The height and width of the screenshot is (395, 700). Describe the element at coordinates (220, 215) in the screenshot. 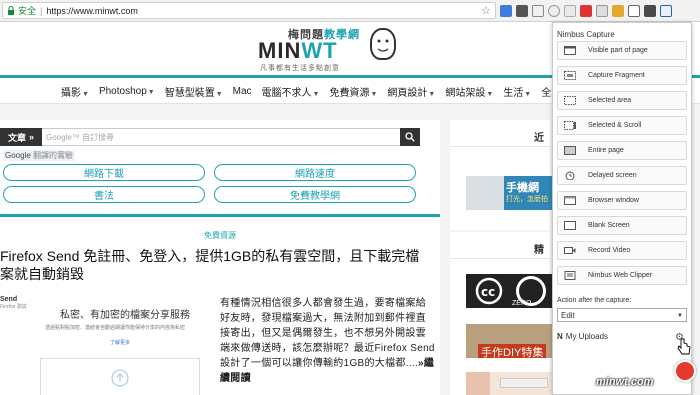

I see `section-divider` at that location.